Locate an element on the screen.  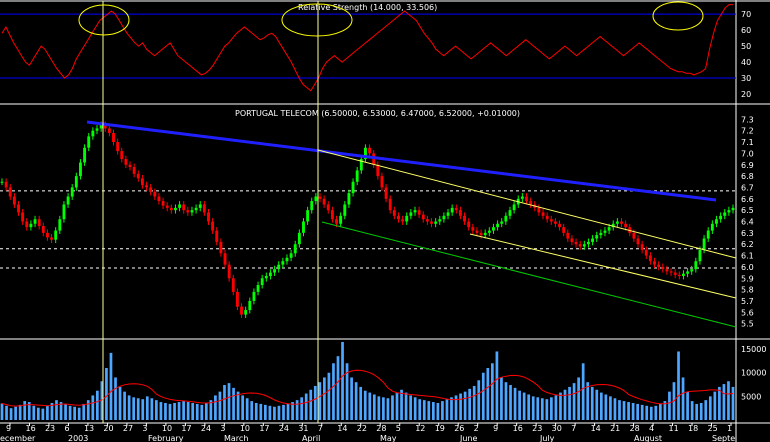
x-month-label: August is located at coordinates (648, 438).